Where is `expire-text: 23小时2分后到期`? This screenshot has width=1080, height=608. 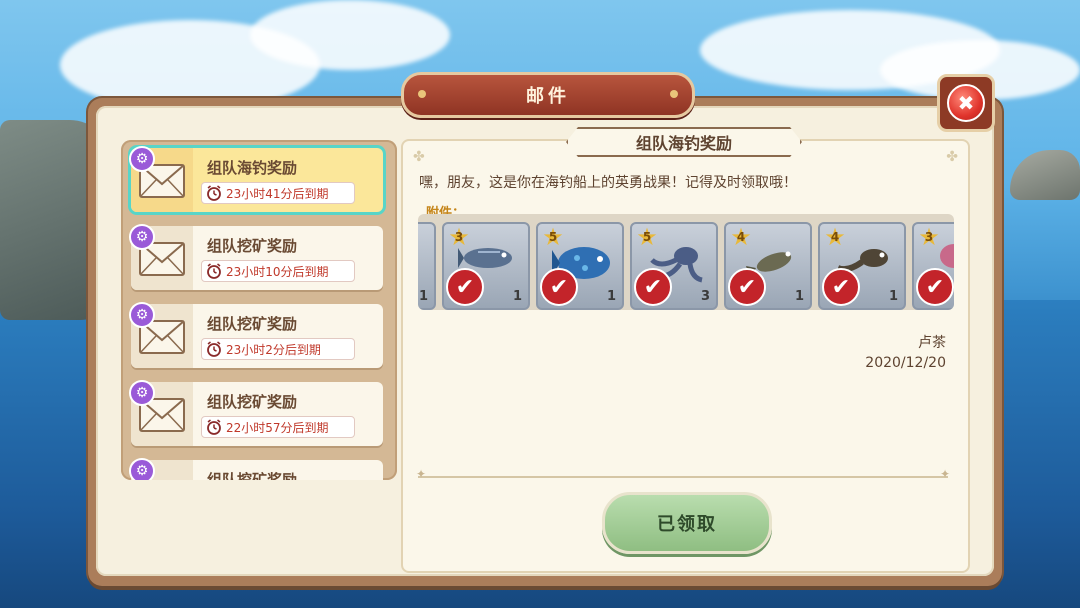 expire-text: 23小时2分后到期 is located at coordinates (273, 349).